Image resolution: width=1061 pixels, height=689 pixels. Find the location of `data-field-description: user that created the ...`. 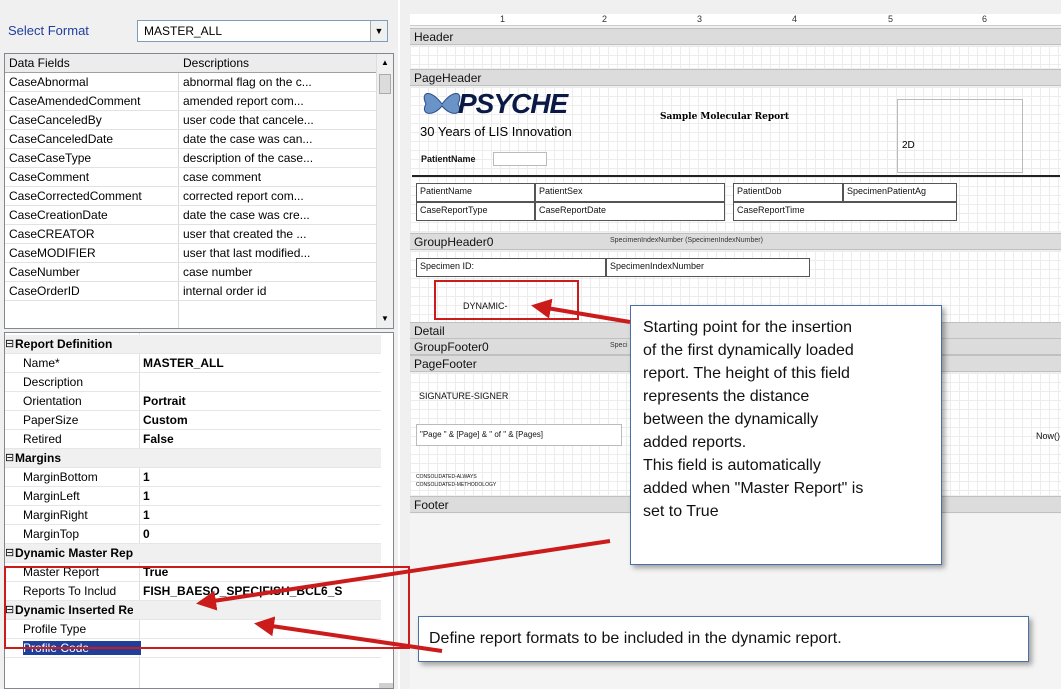

data-field-description: user that created the ... is located at coordinates (245, 234).